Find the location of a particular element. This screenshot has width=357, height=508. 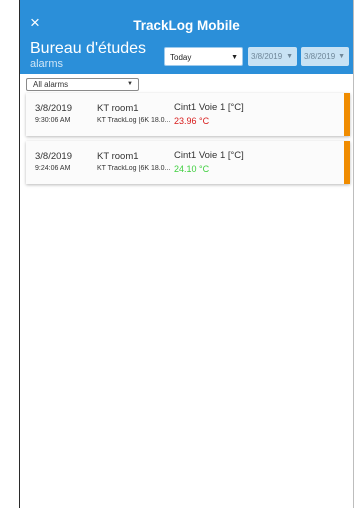

app-title: TrackLog Mobile is located at coordinates (186, 25).